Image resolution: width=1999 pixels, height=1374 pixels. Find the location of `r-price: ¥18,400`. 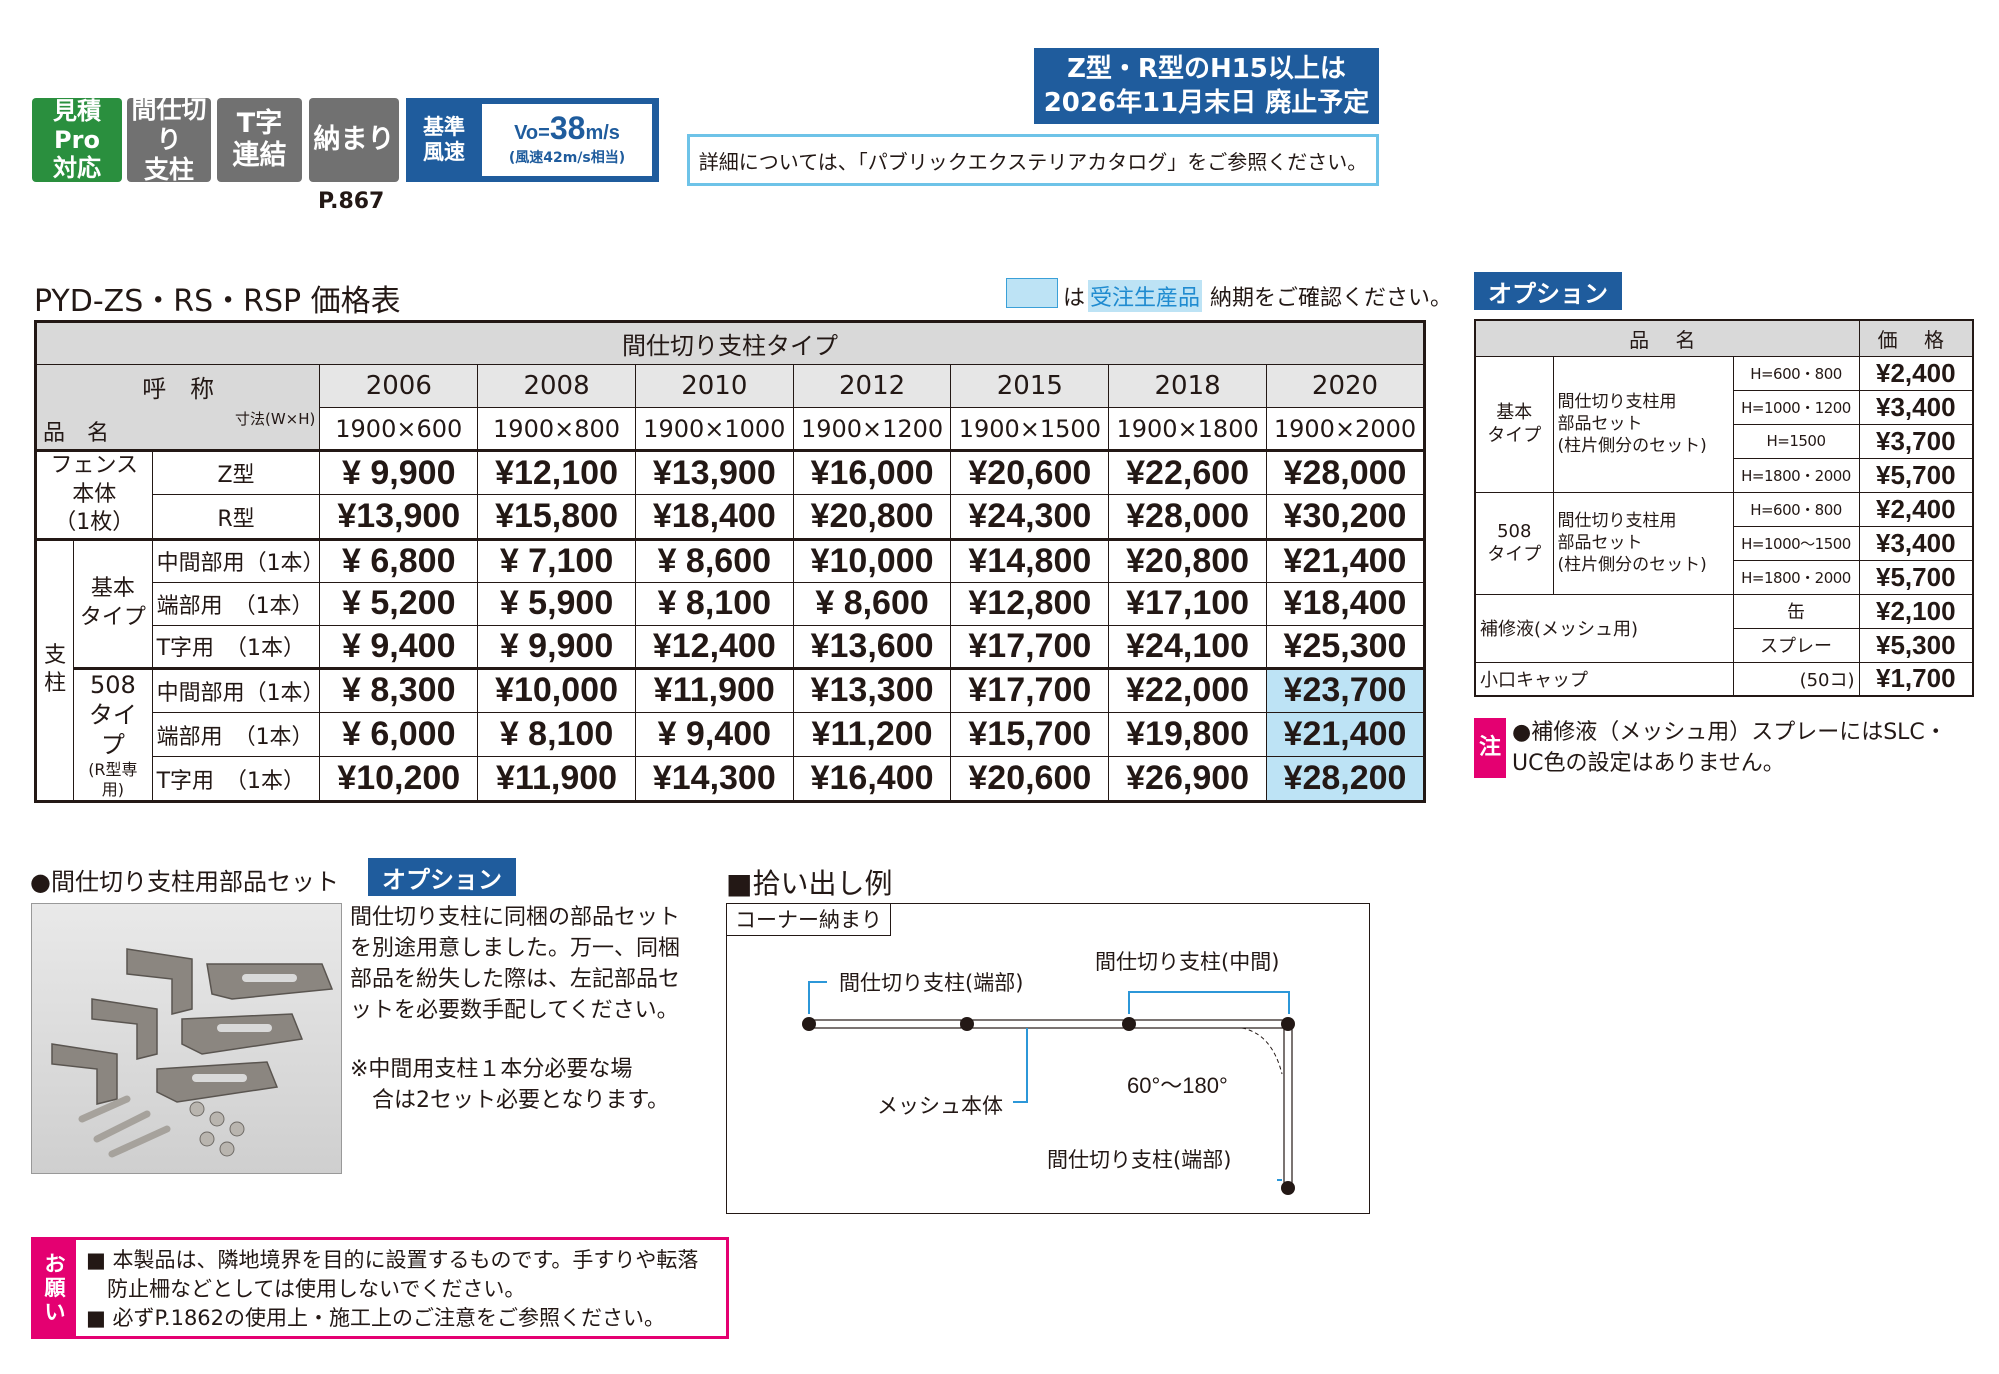

r-price: ¥18,400 is located at coordinates (714, 517).